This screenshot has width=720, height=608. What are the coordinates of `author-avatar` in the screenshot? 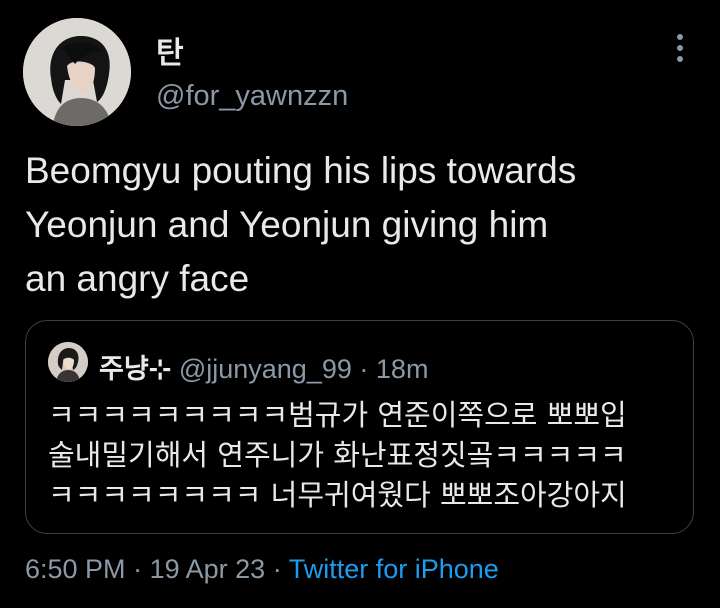 It's located at (77, 72).